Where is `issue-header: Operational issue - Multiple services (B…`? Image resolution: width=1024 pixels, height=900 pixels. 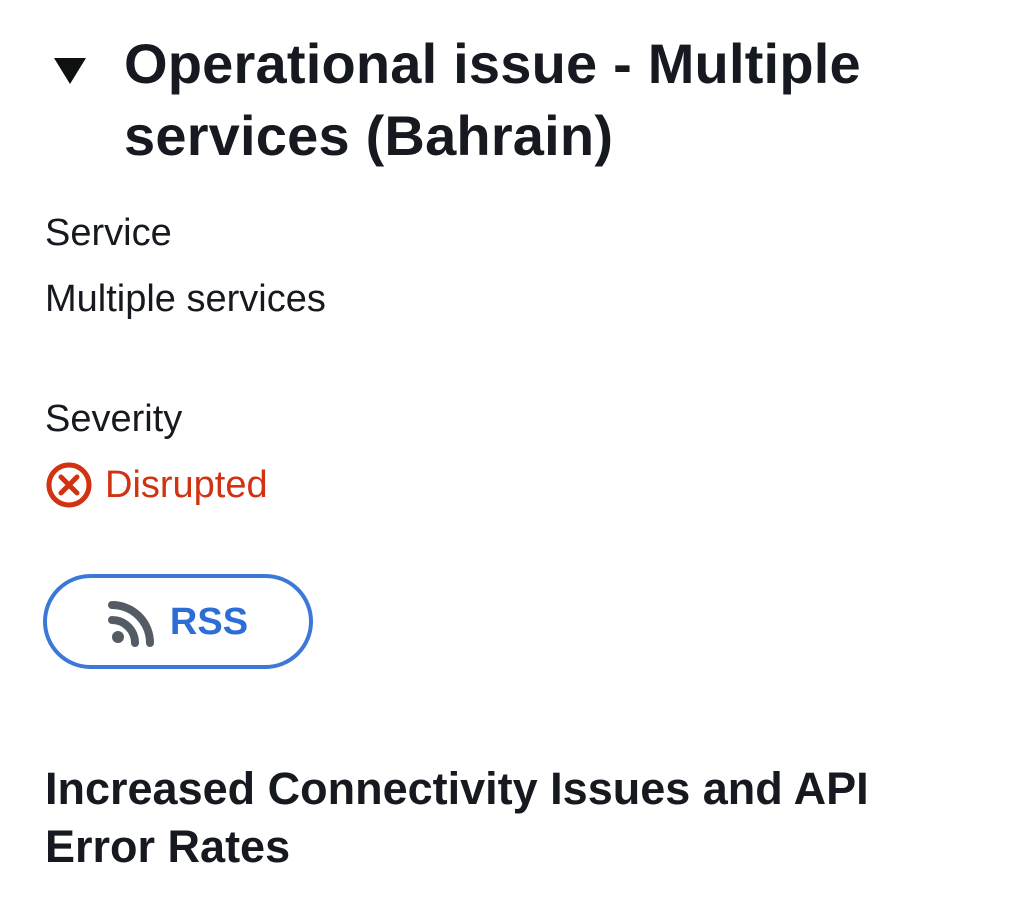
issue-header: Operational issue - Multiple services (B… is located at coordinates (515, 100).